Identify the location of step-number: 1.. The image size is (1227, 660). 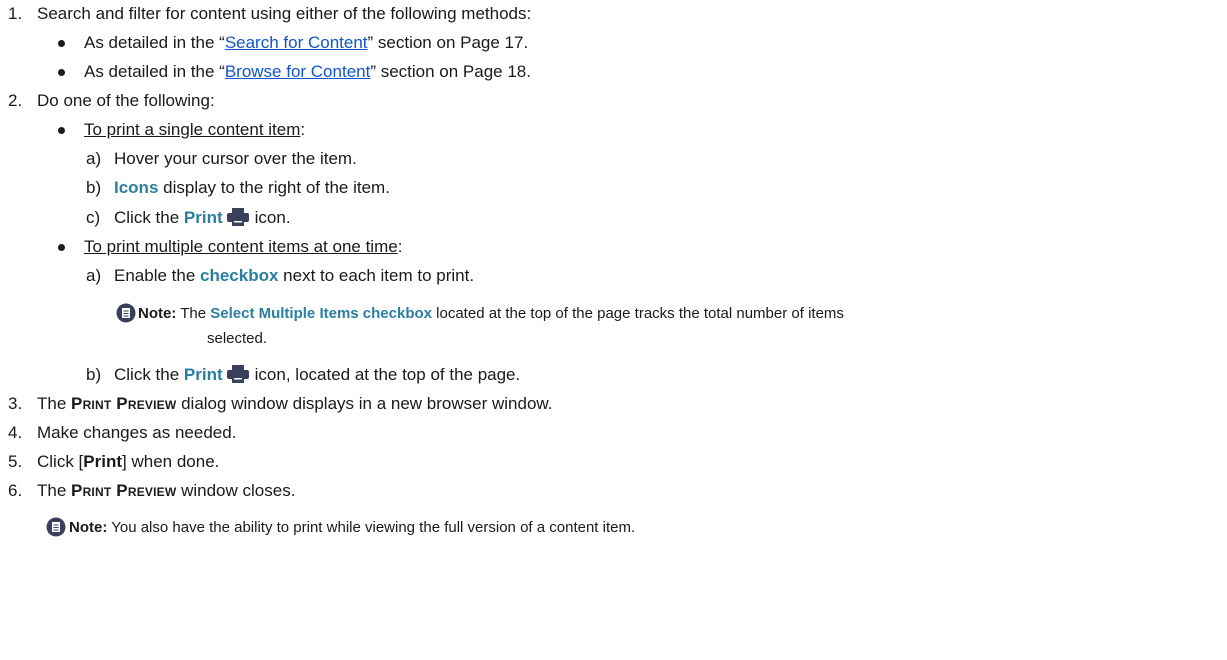
(15, 13).